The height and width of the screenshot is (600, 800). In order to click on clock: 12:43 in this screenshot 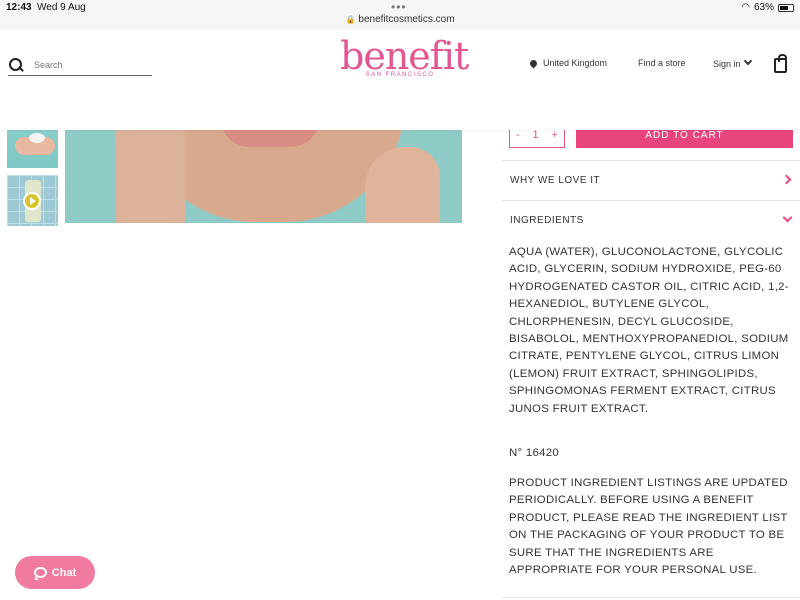, I will do `click(19, 7)`.